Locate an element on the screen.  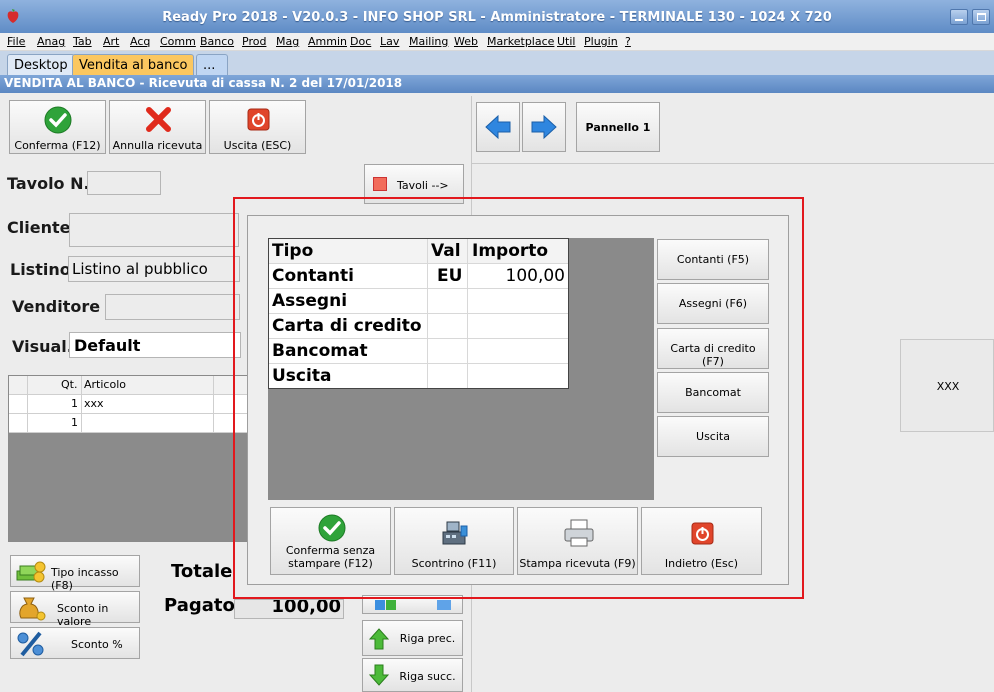
arrow-down-icon is located at coordinates (379, 675).